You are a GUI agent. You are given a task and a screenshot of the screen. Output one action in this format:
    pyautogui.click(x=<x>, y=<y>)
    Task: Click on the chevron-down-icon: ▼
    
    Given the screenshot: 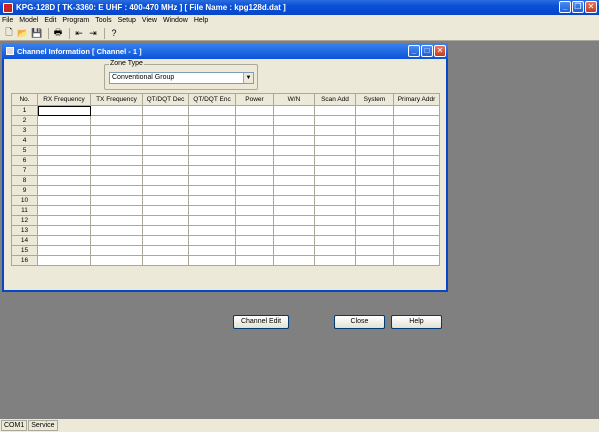 What is the action you would take?
    pyautogui.click(x=248, y=78)
    